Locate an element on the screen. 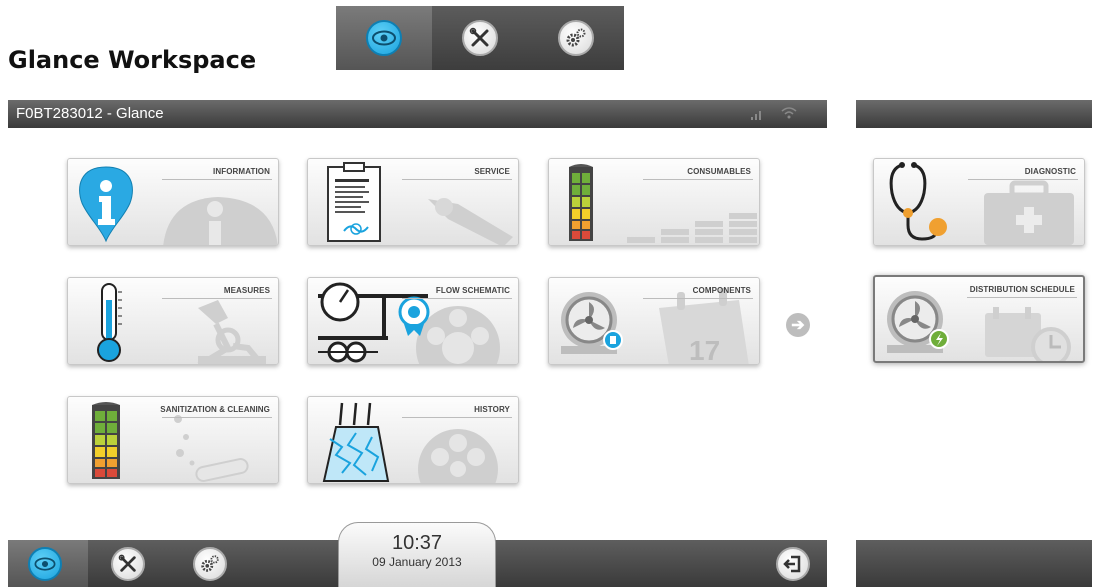 The height and width of the screenshot is (587, 1095). page-title: Glance Workspace is located at coordinates (132, 60).